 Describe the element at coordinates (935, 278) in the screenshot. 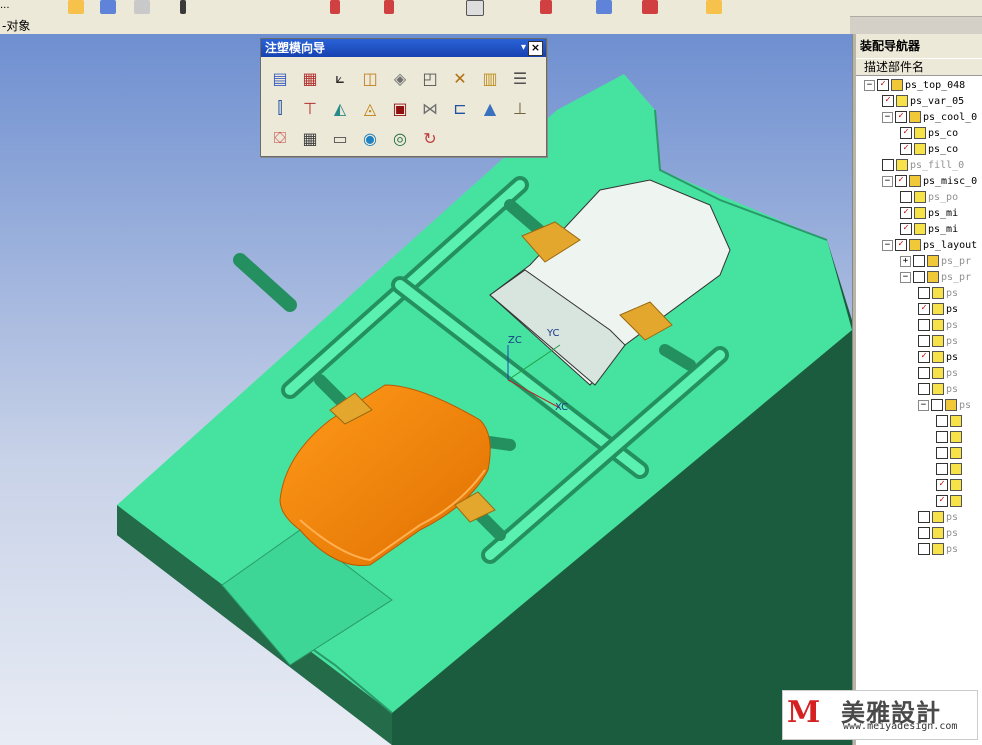

I see `tree-node: − ps_pr` at that location.